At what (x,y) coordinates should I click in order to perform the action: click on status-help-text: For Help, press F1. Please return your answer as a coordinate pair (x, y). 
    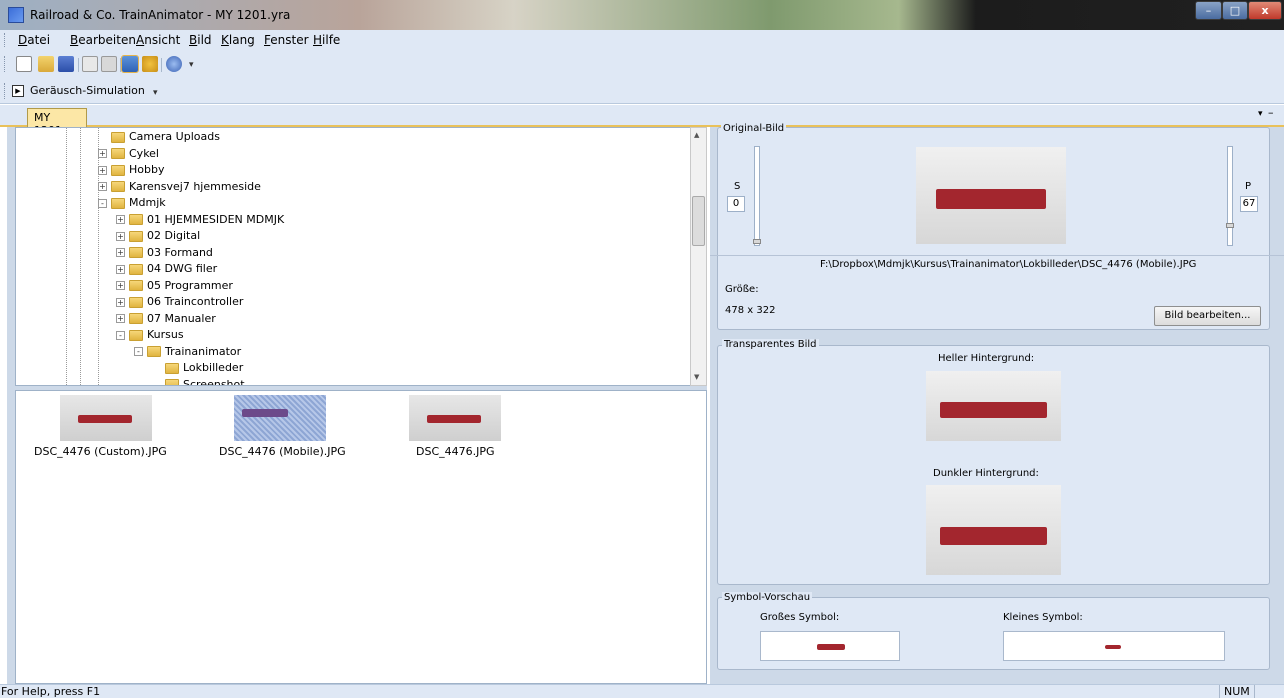
    Looking at the image, I should click on (51, 691).